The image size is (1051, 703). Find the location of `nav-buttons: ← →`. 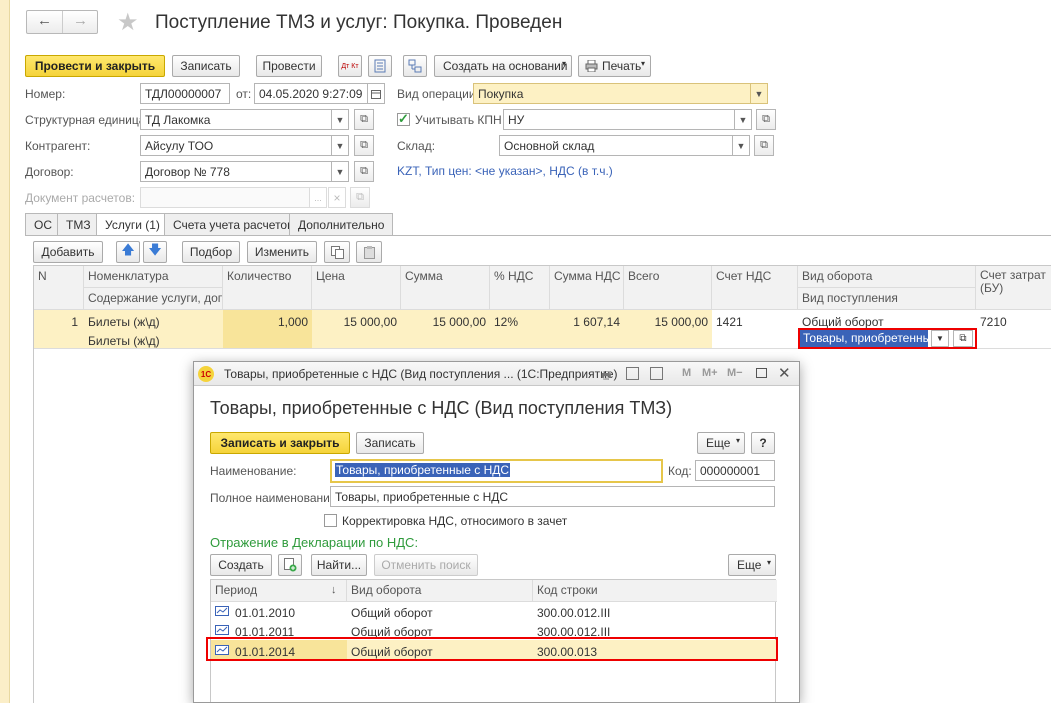

nav-buttons: ← → is located at coordinates (62, 22).